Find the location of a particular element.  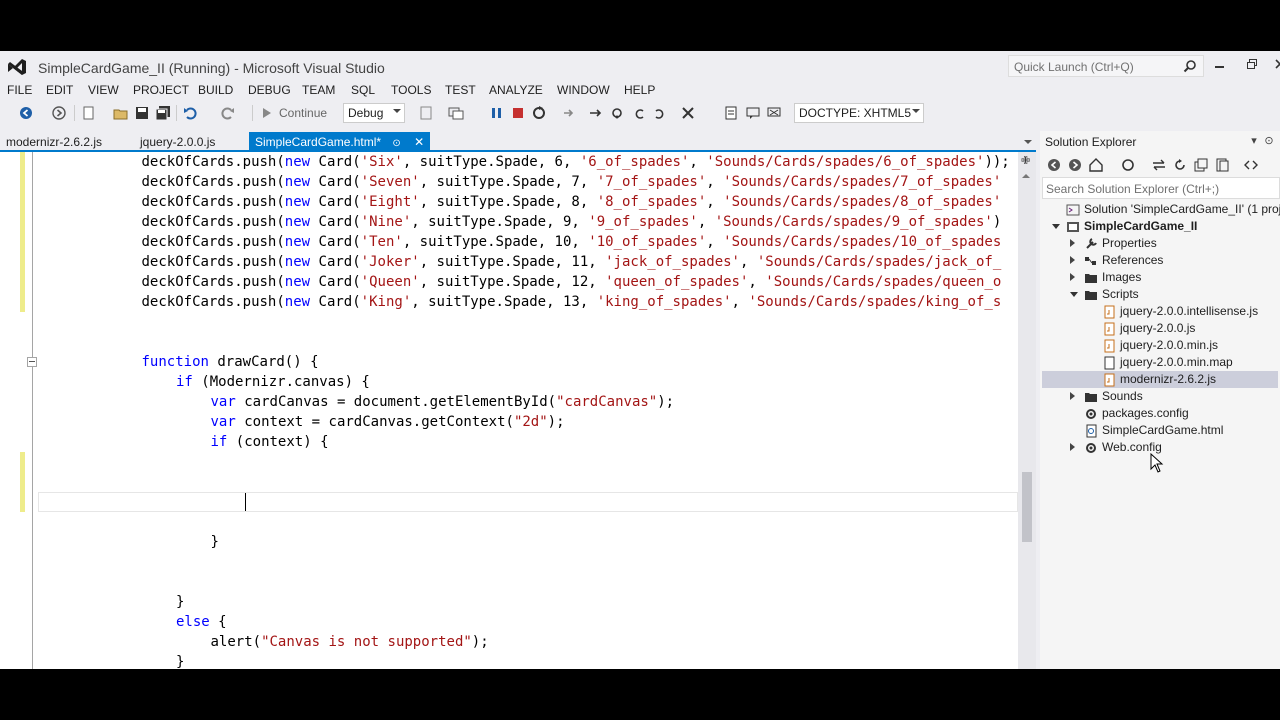

doctype-dropdown: DOCTYPE: XHTML5 is located at coordinates (859, 113).